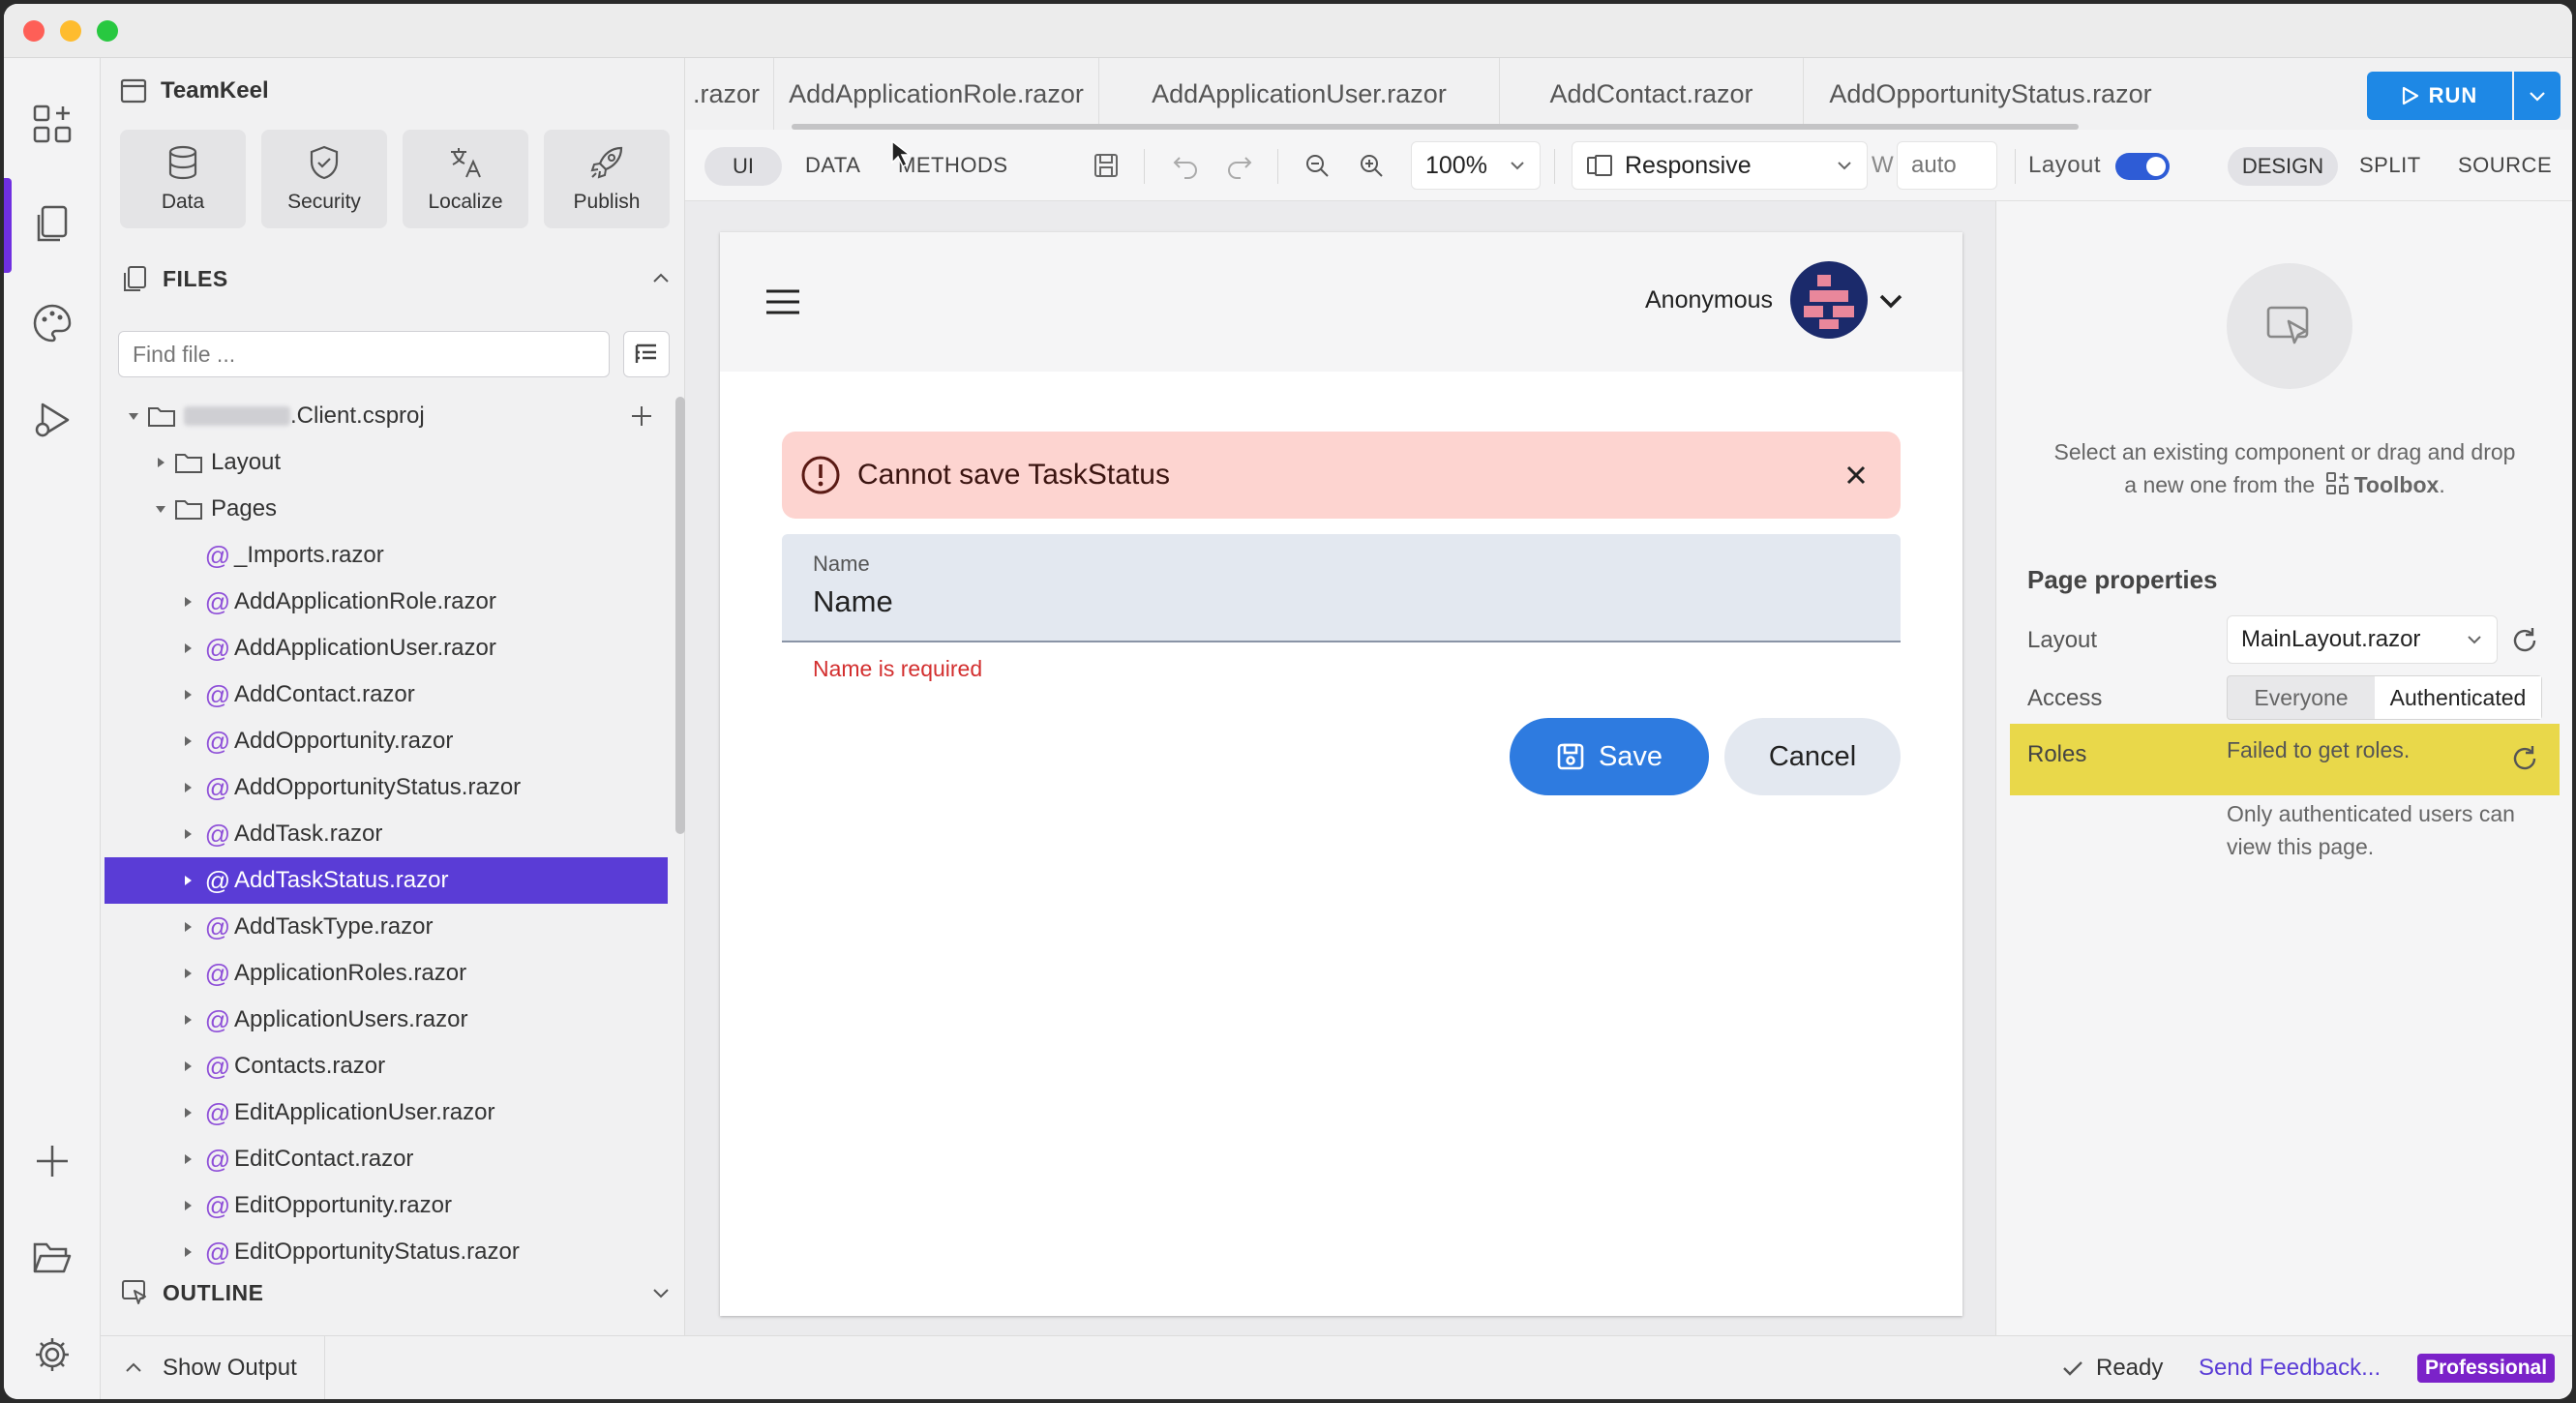  I want to click on access-authenticated-option: Authenticated, so click(2458, 697).